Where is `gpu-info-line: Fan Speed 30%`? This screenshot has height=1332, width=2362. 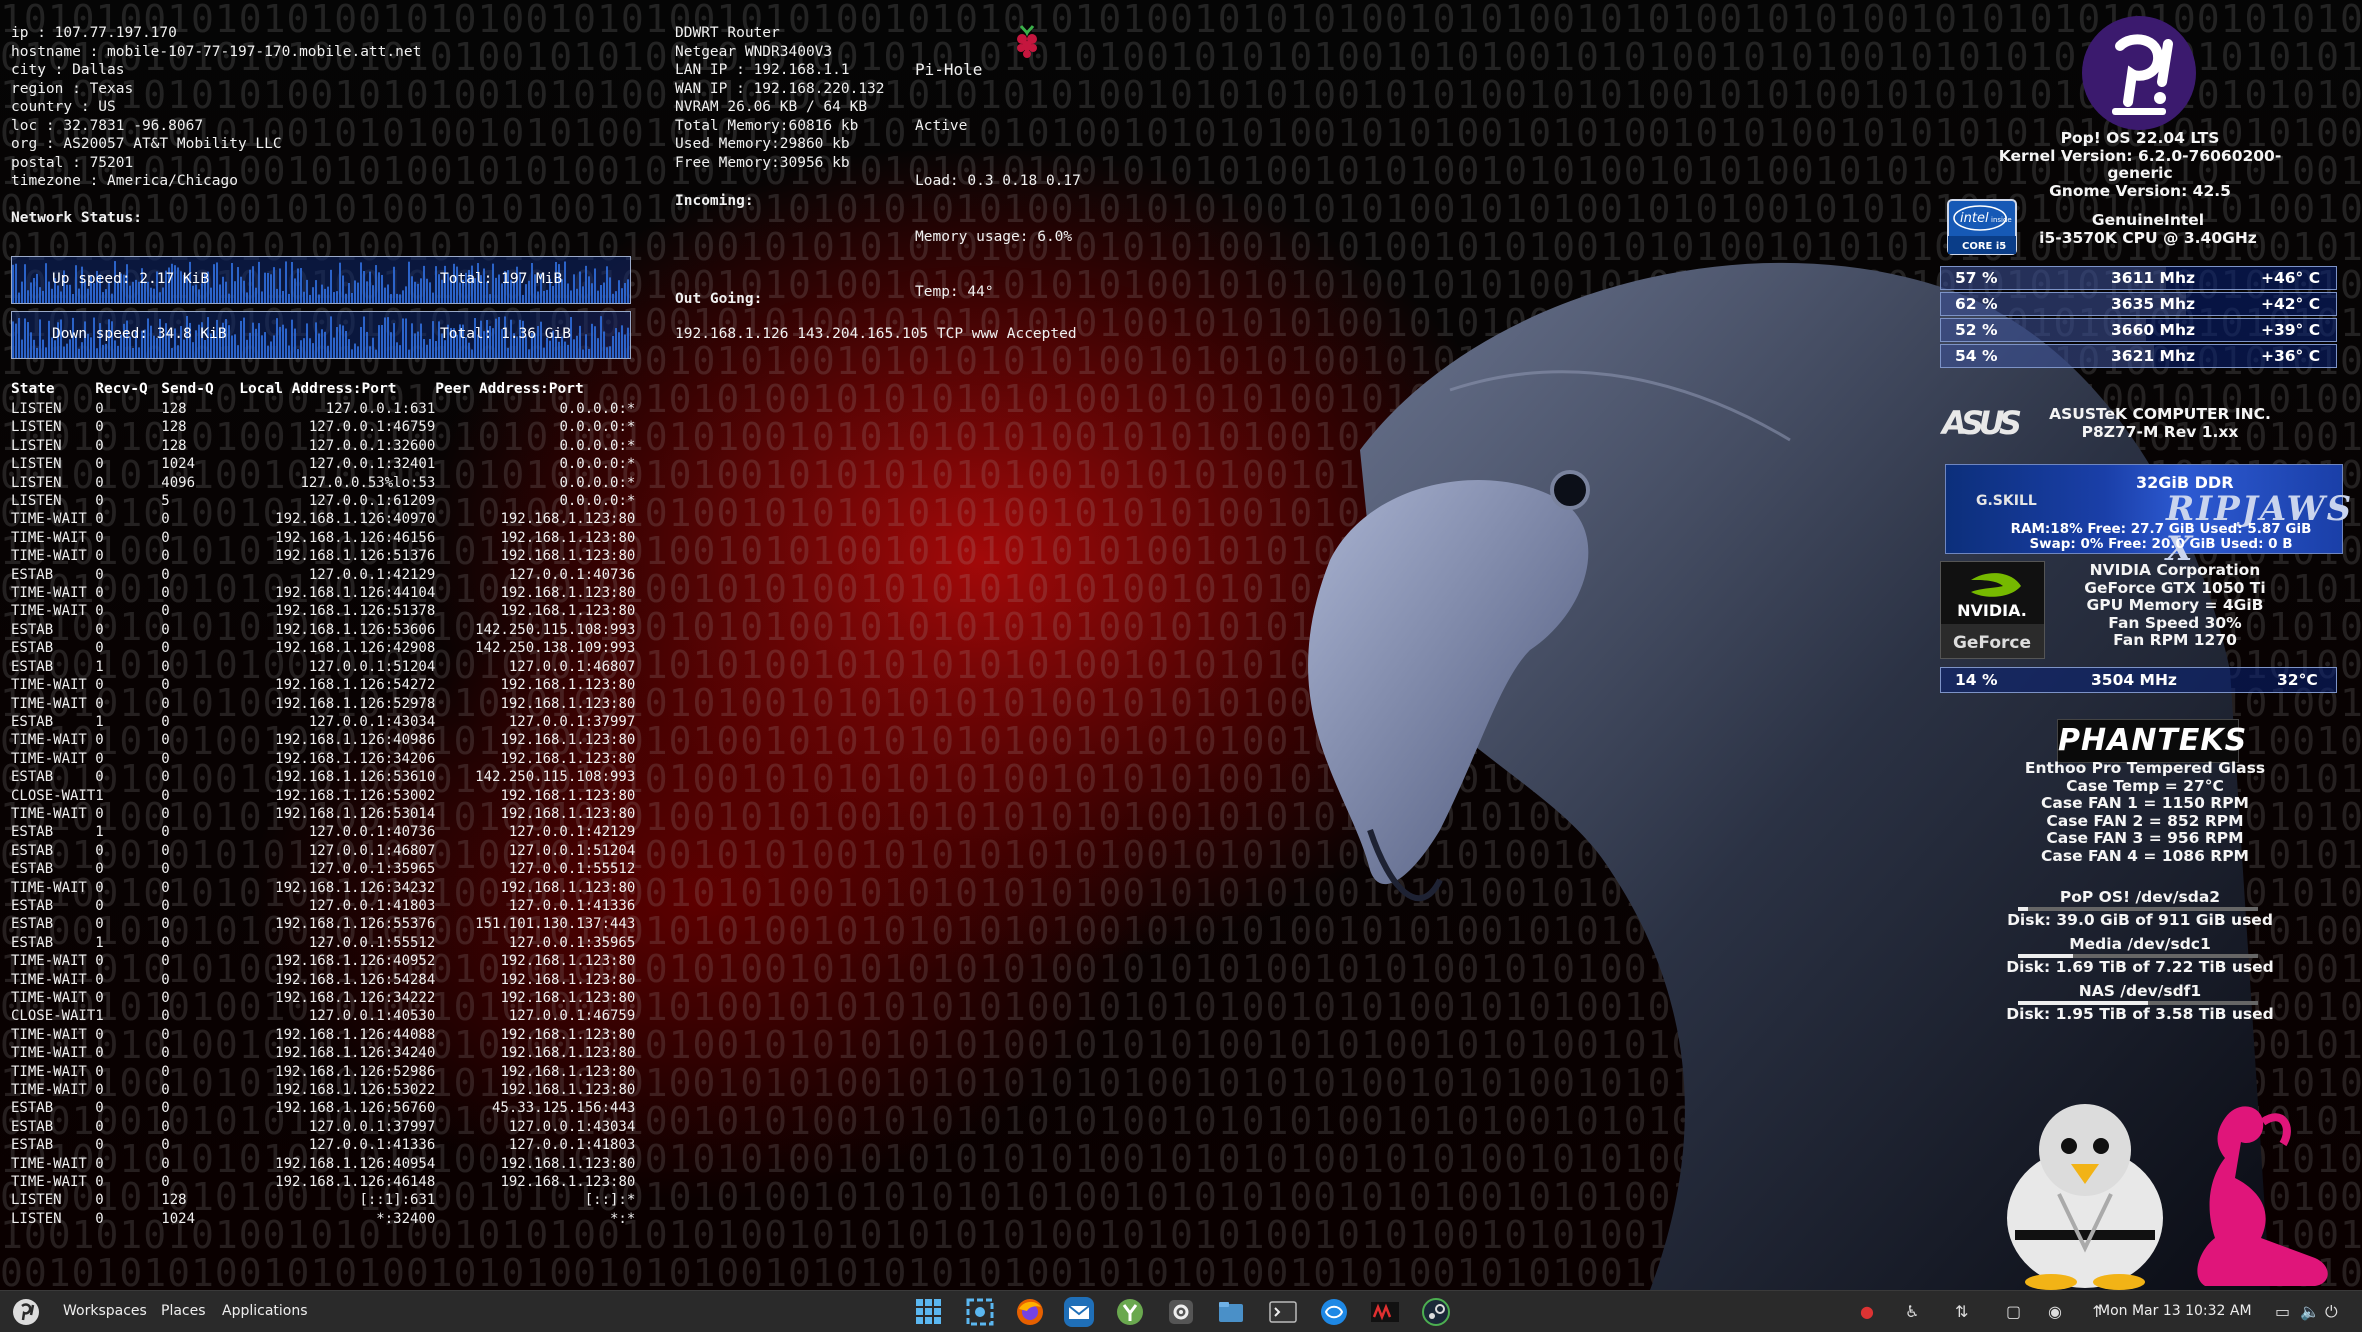 gpu-info-line: Fan Speed 30% is located at coordinates (2175, 622).